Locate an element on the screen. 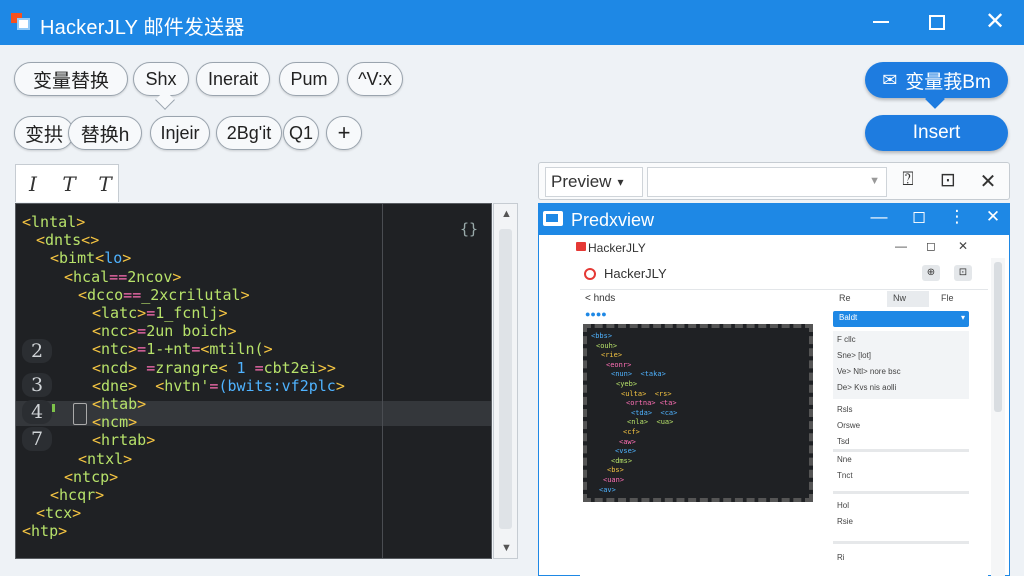 Image resolution: width=1024 pixels, height=576 pixels. mini-panel-row: Sne> [lot] is located at coordinates (854, 355).